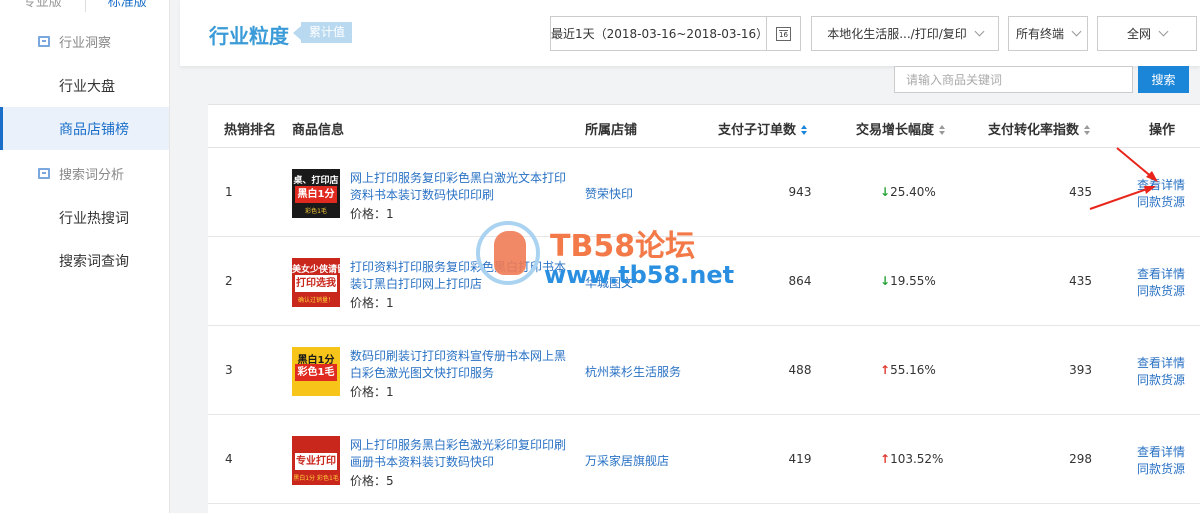  Describe the element at coordinates (800, 370) in the screenshot. I see `orders-value: 488` at that location.